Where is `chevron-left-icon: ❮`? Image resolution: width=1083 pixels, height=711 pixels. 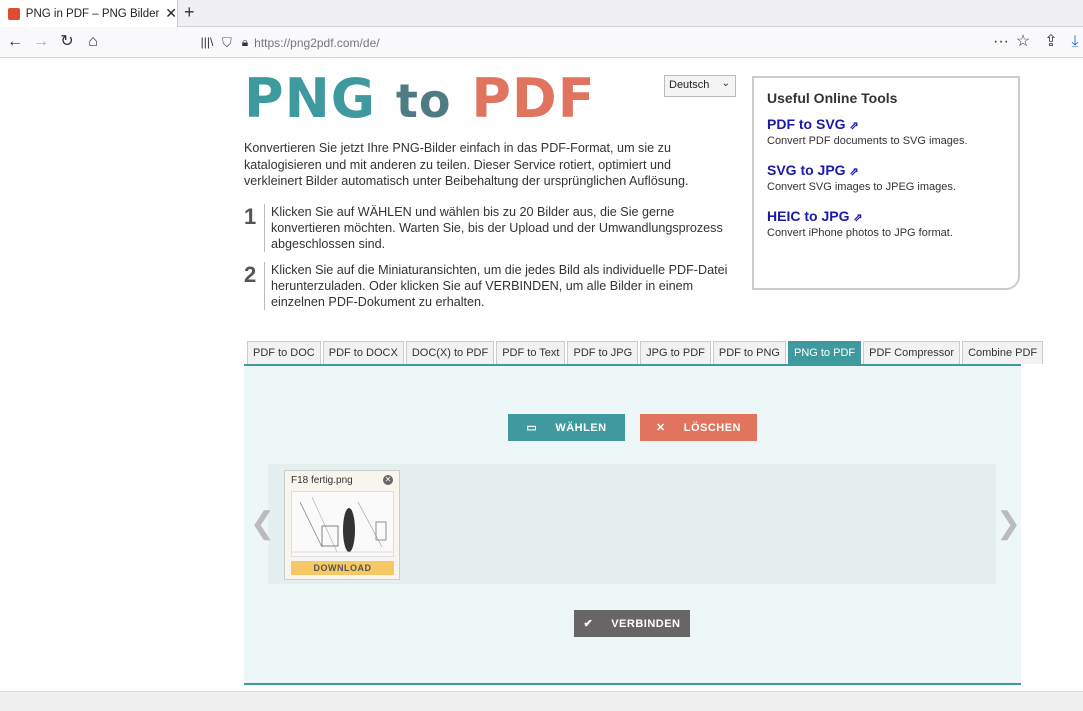
chevron-left-icon: ❮ is located at coordinates (262, 523).